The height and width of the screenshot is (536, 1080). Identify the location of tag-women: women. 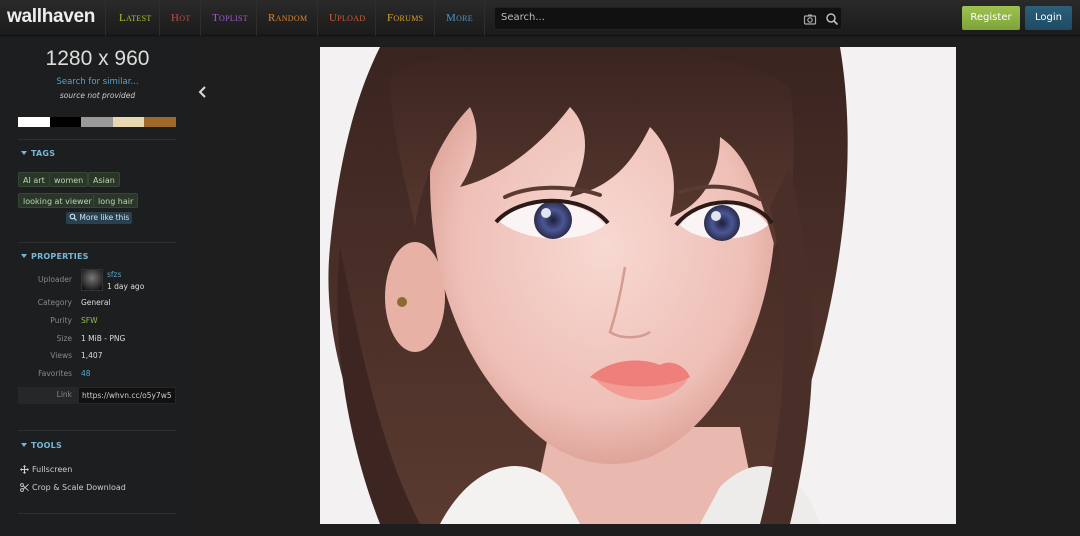
(69, 179).